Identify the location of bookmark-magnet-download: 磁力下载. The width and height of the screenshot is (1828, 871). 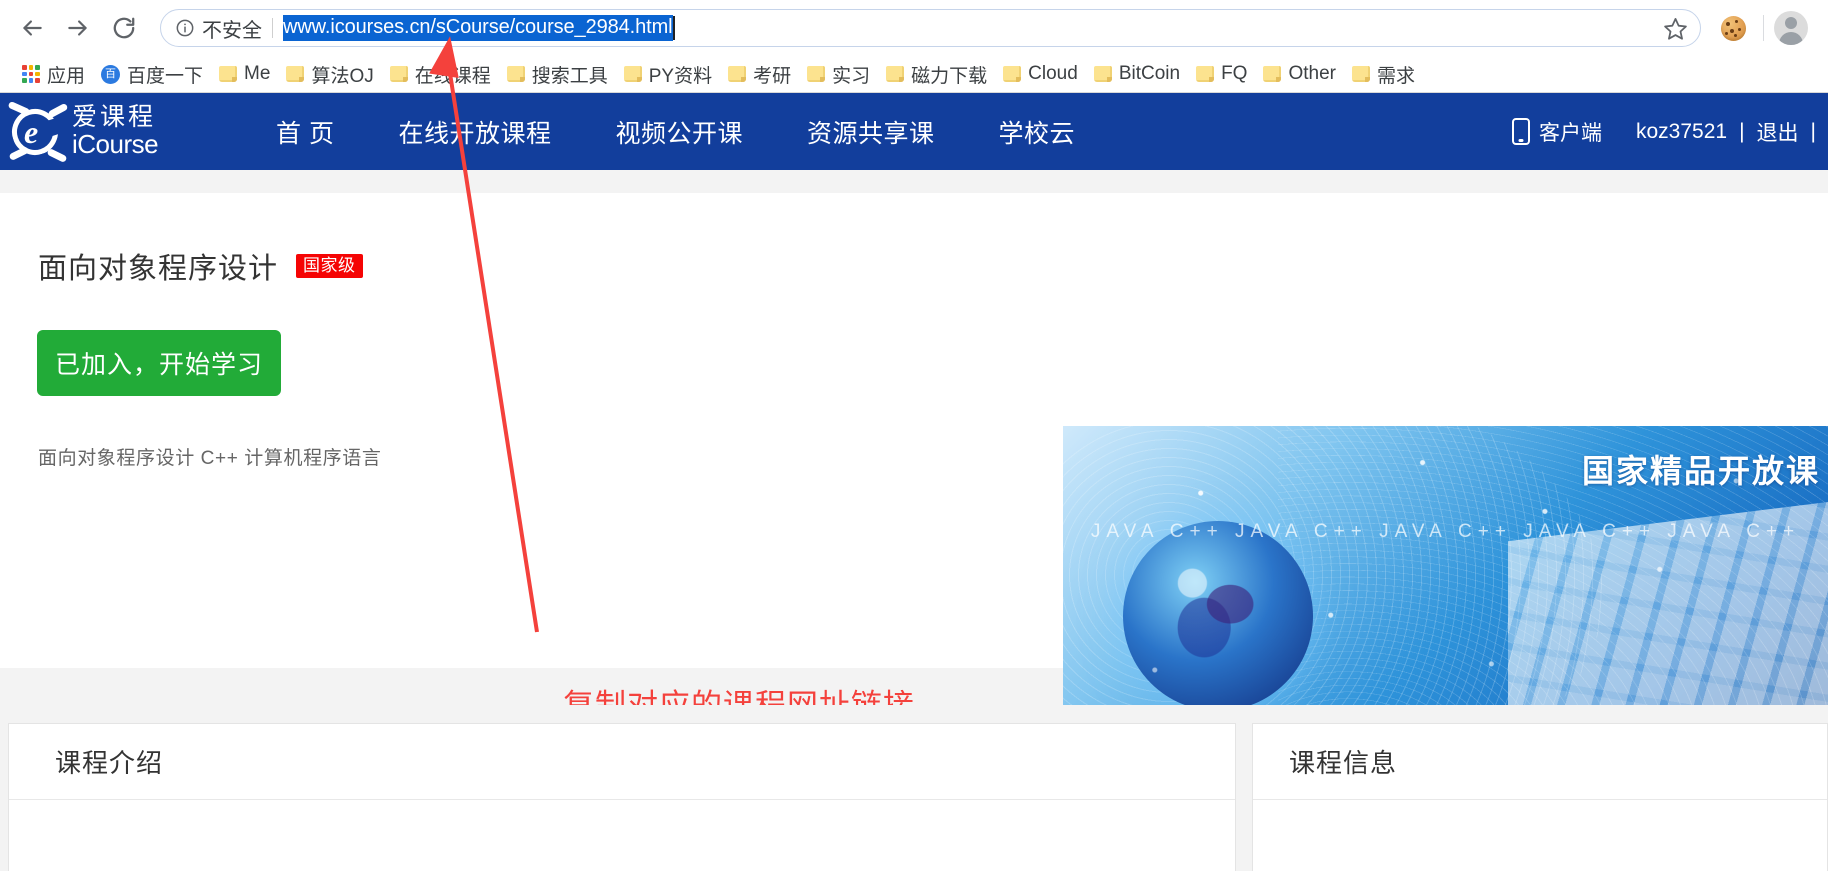
(936, 74).